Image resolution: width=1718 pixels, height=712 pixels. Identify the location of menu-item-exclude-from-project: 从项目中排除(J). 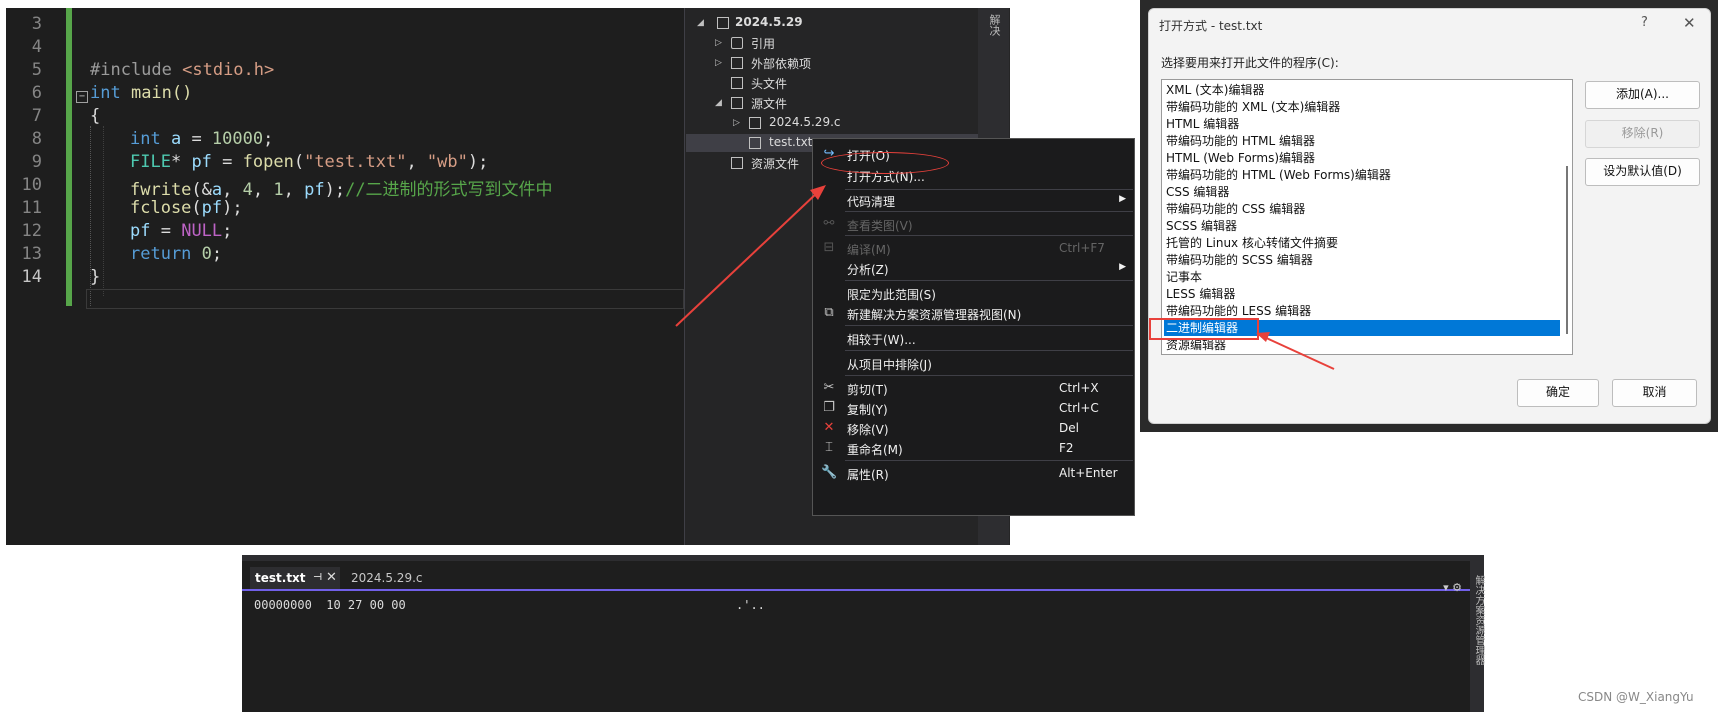
(973, 364).